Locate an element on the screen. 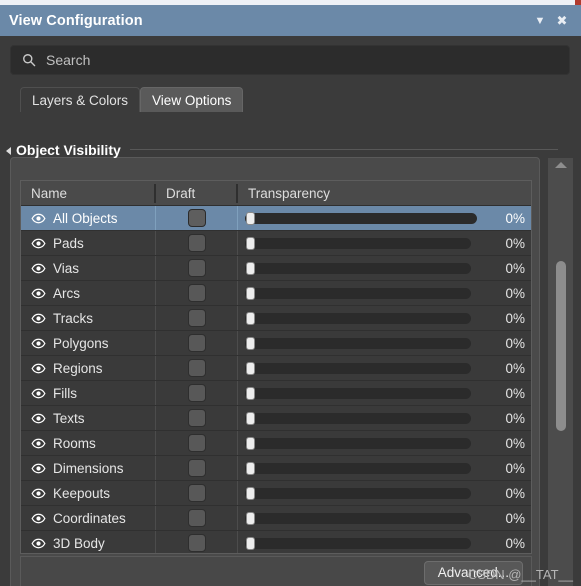 This screenshot has height=586, width=581. tab-view-options: View Options is located at coordinates (192, 99).